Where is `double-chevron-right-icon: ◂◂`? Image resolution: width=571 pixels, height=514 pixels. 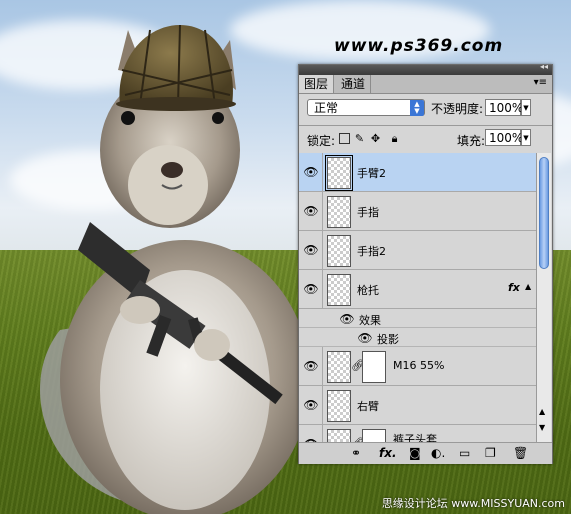
double-chevron-right-icon: ◂◂ is located at coordinates (544, 66).